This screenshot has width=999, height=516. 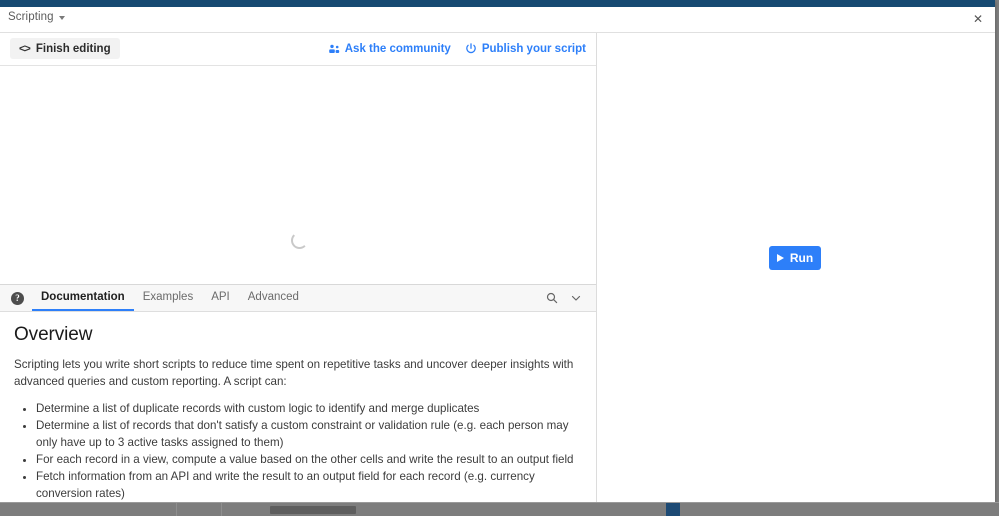 I want to click on tab-advanced: Advanced, so click(x=273, y=298).